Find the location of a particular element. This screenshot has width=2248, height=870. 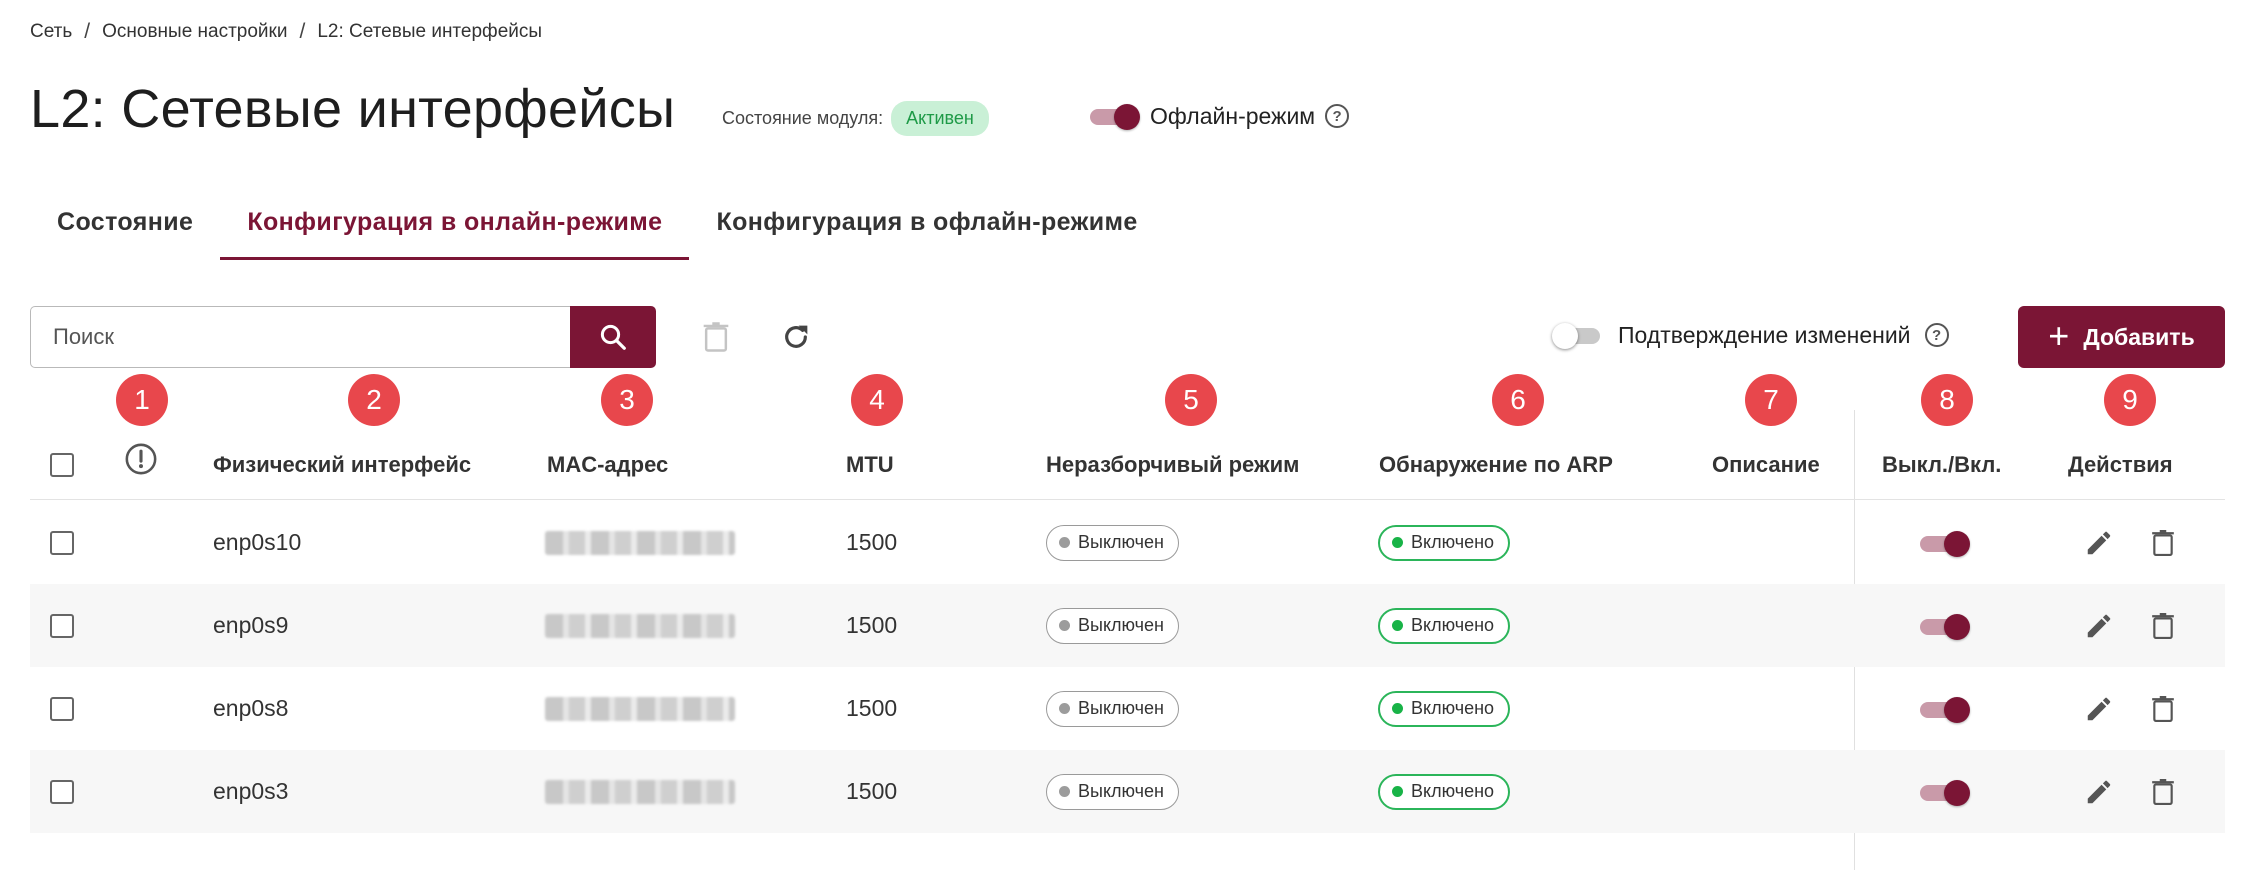

interface-column-header: Физический интерфейс is located at coordinates (342, 464).